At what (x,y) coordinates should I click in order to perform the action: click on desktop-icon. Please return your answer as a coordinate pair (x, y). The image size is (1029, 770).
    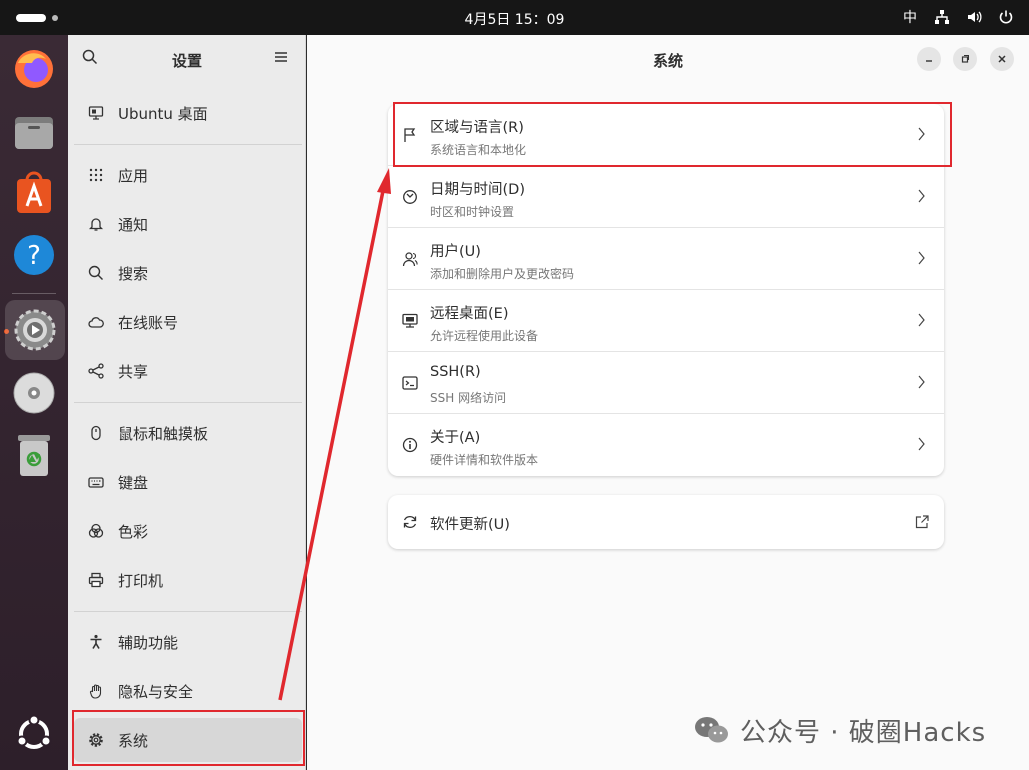
    Looking at the image, I should click on (96, 113).